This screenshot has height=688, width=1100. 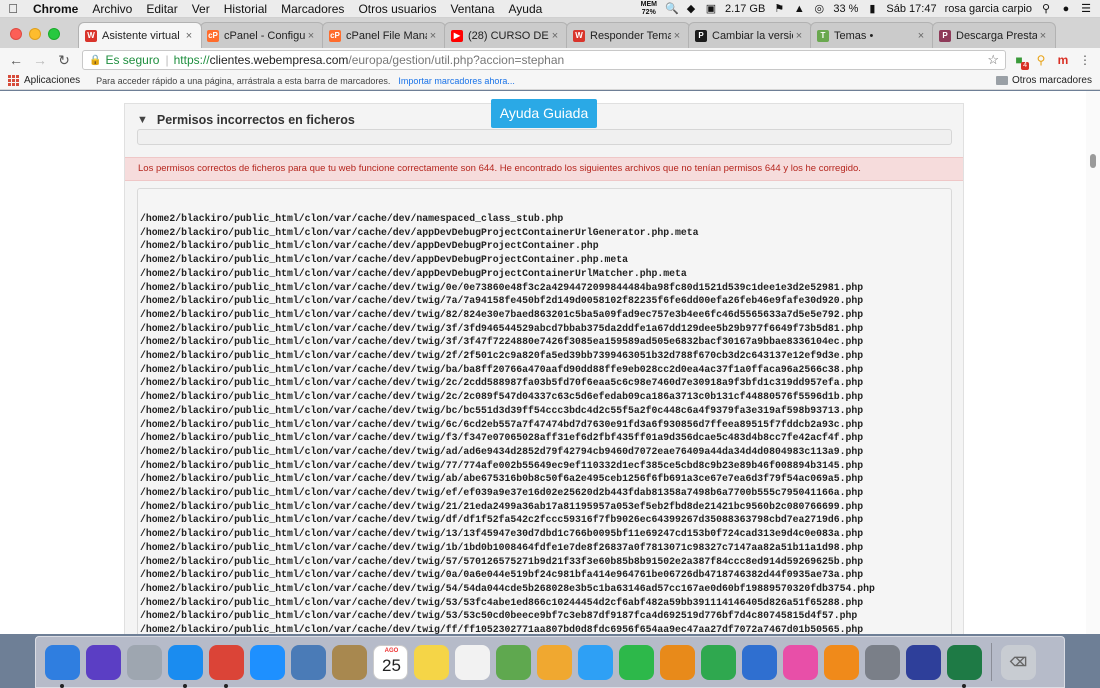 What do you see at coordinates (1066, 9) in the screenshot?
I see `siri-menu-icon: ●` at bounding box center [1066, 9].